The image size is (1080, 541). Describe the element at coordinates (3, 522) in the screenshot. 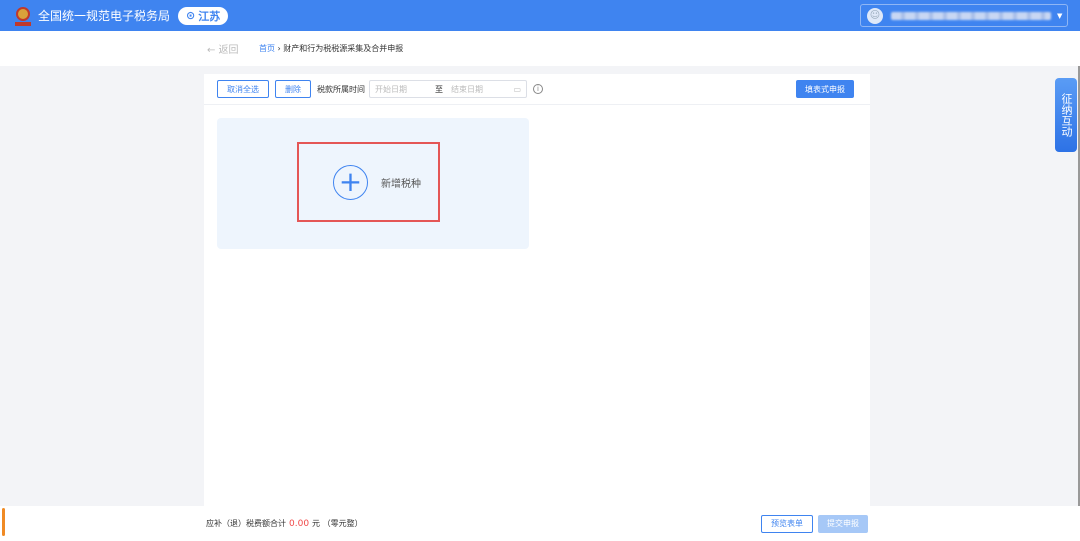

I see `side-marker` at that location.